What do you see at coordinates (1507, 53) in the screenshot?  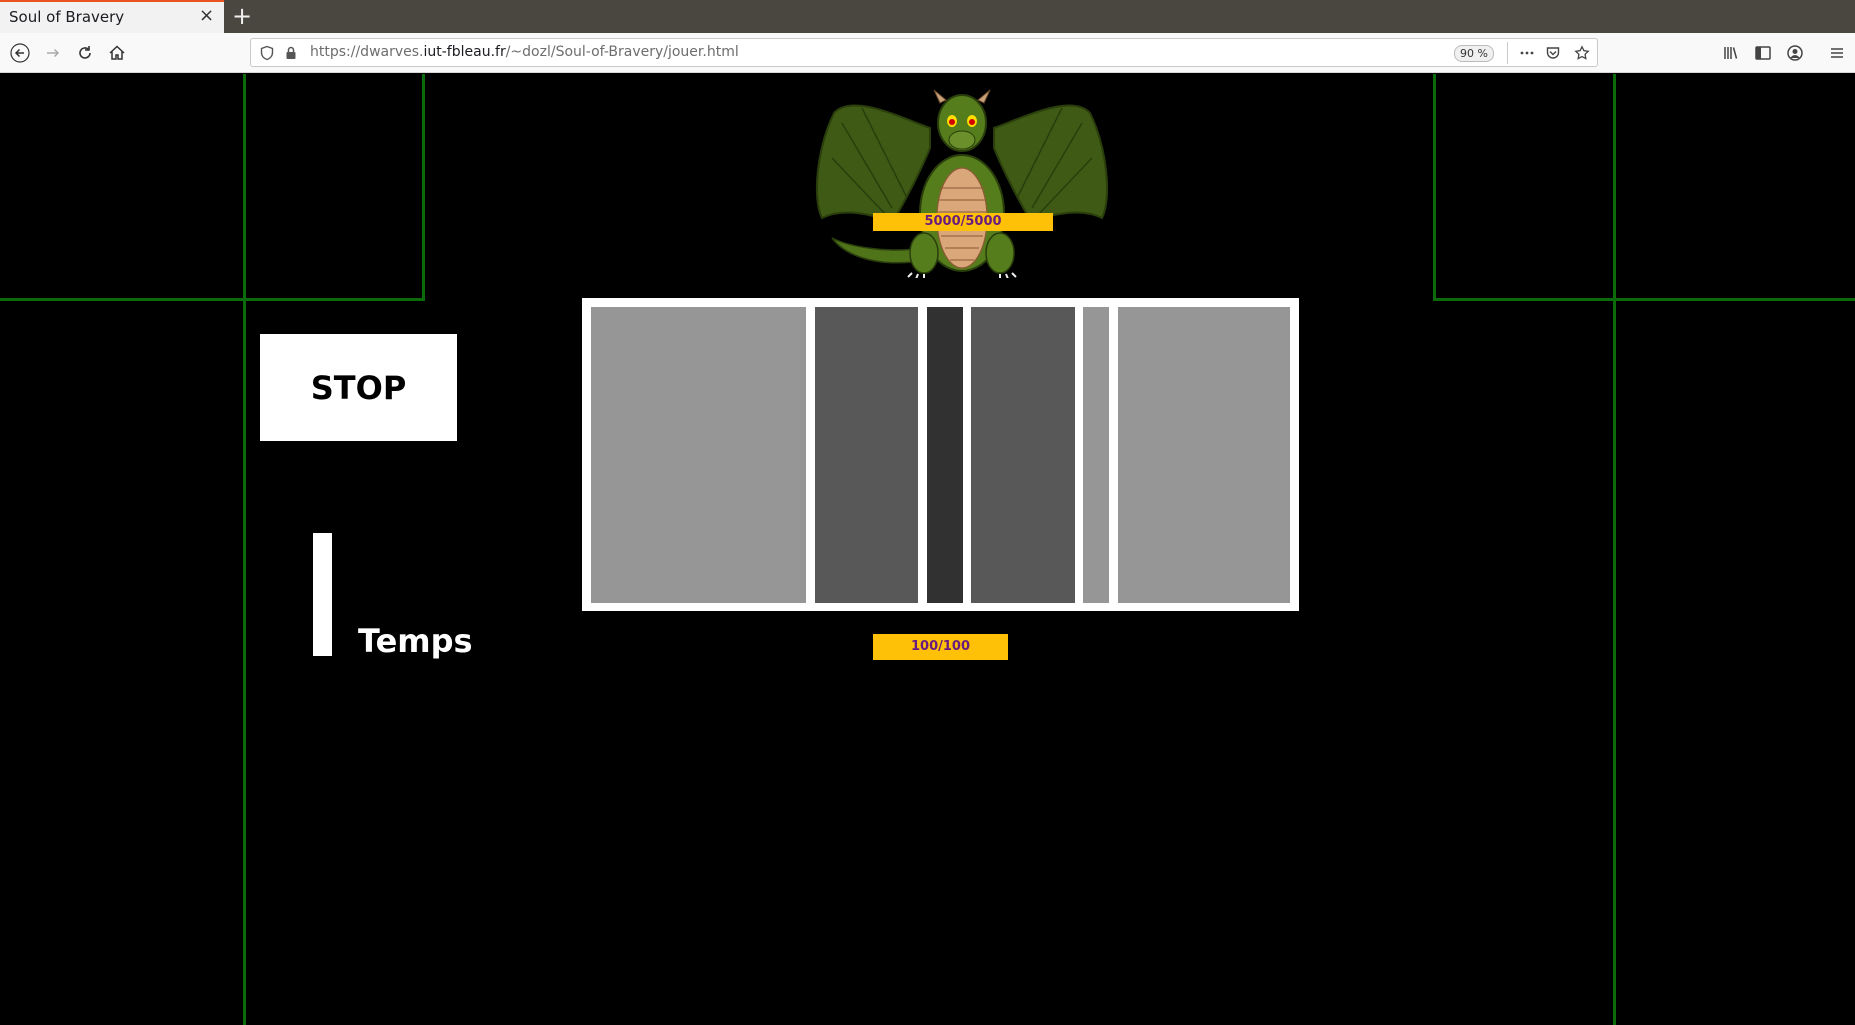 I see `url-bar-divider` at bounding box center [1507, 53].